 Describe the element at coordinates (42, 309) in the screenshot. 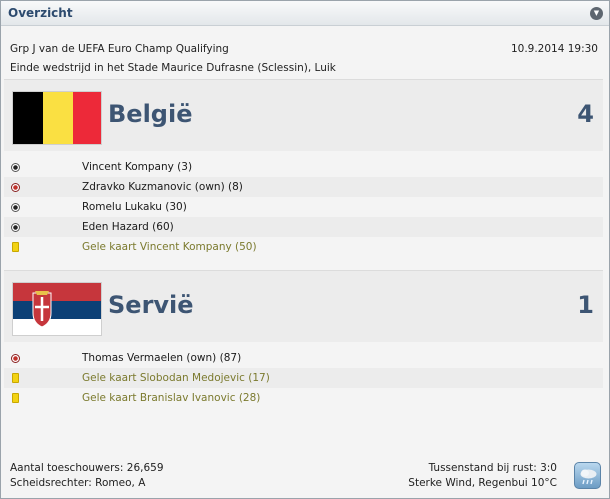

I see `serbia-coat-of-arms-icon` at that location.